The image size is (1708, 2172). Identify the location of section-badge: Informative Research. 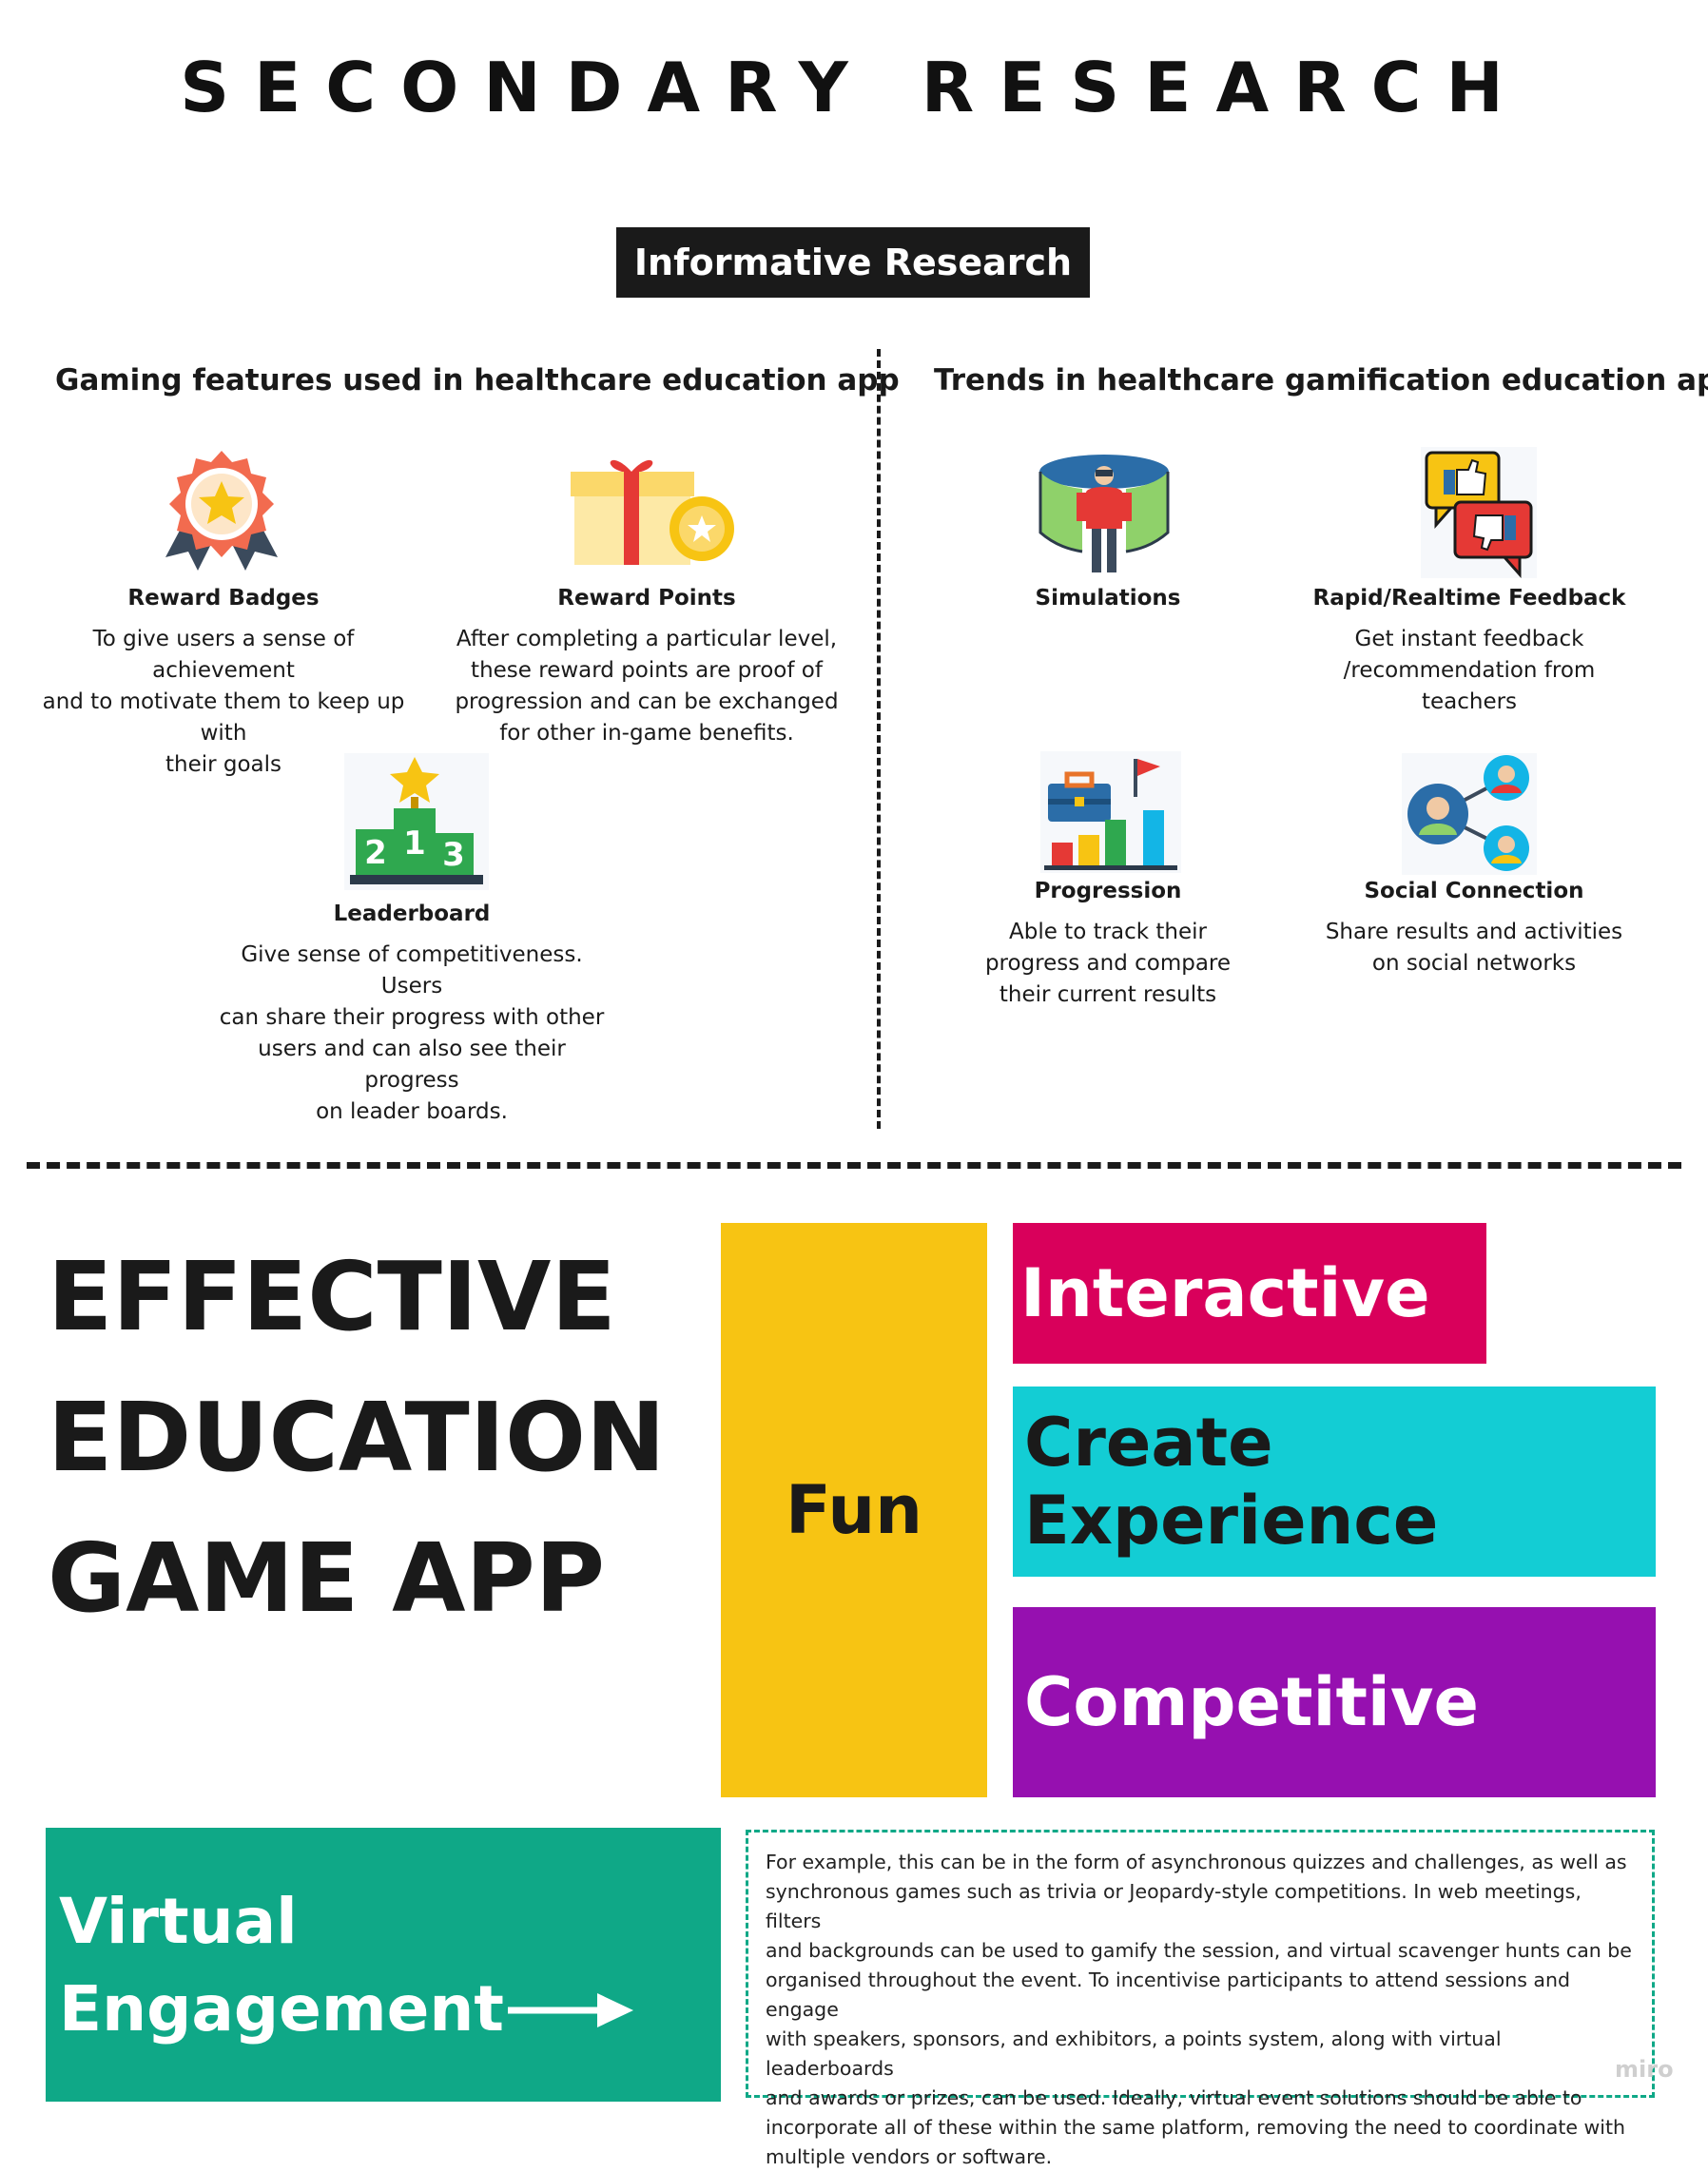
(853, 263).